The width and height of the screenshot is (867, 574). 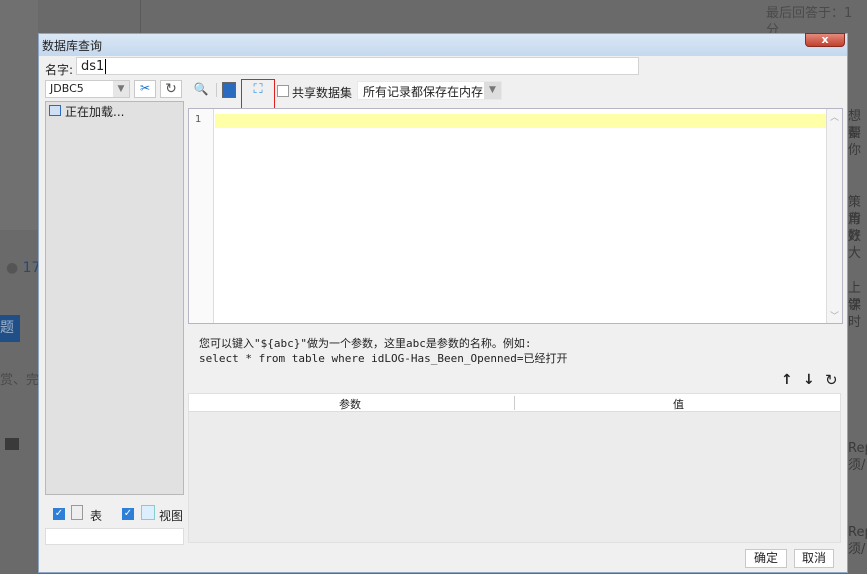 I want to click on header-value: 值, so click(x=678, y=404).